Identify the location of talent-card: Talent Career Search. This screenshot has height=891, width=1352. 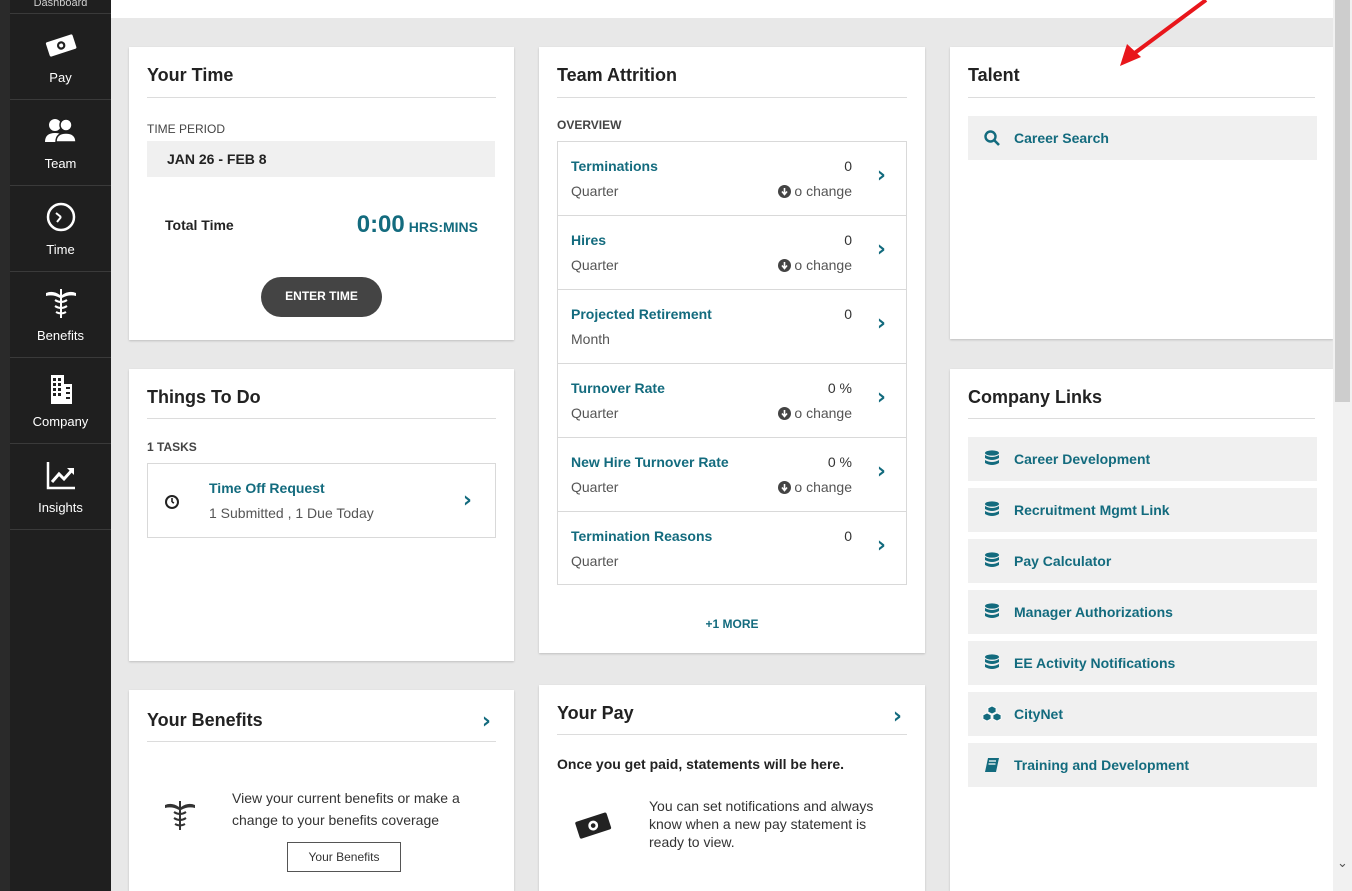
(1141, 193).